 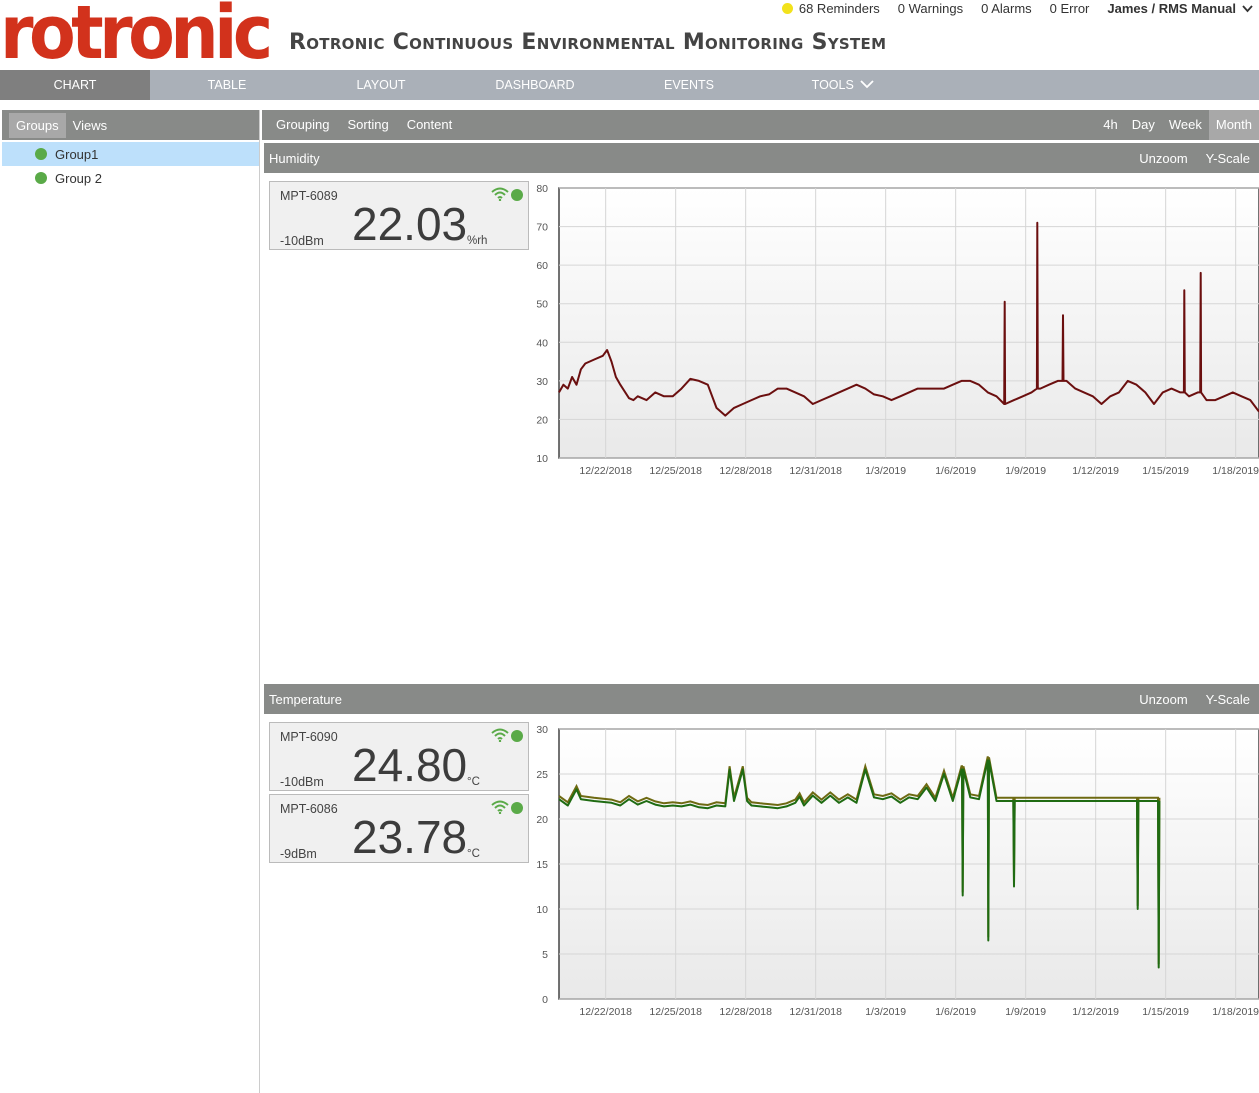 I want to click on reminders-indicator: 68 Reminders, so click(x=830, y=8).